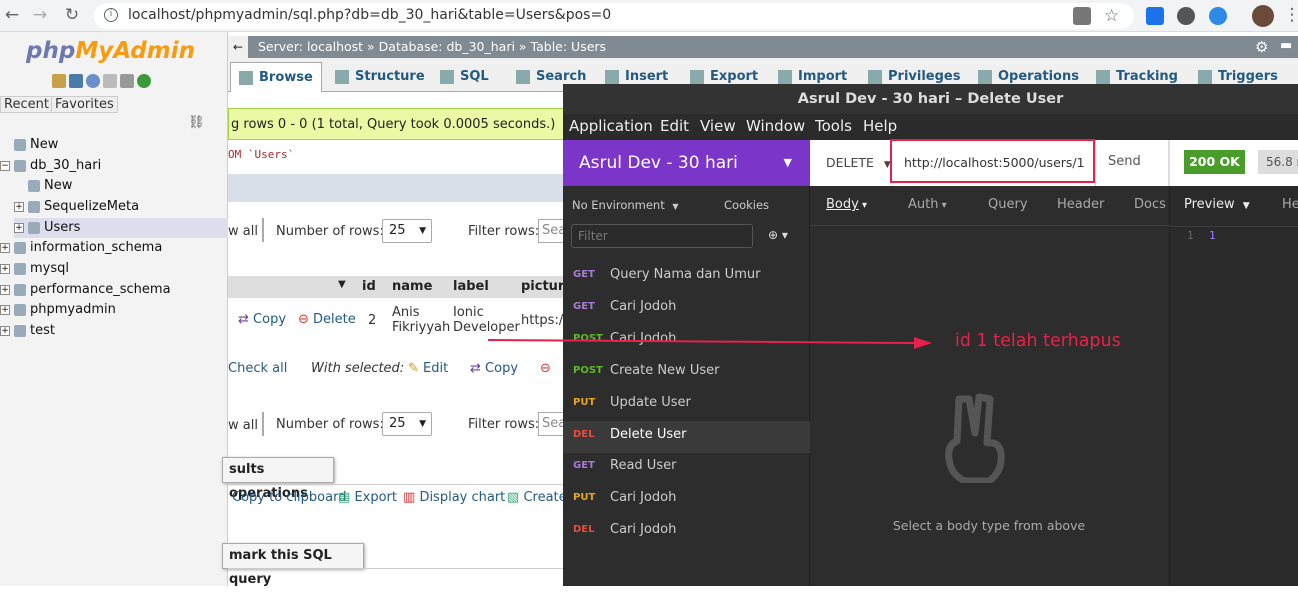  Describe the element at coordinates (880, 126) in the screenshot. I see `menu-help: Help` at that location.